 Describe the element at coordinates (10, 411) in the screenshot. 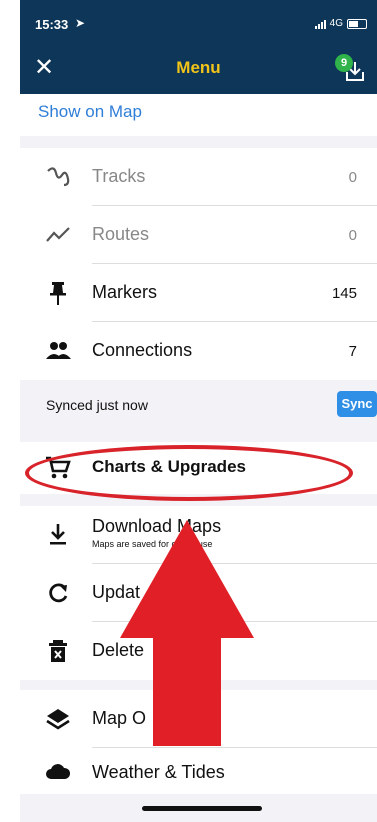

I see `left-margin` at that location.